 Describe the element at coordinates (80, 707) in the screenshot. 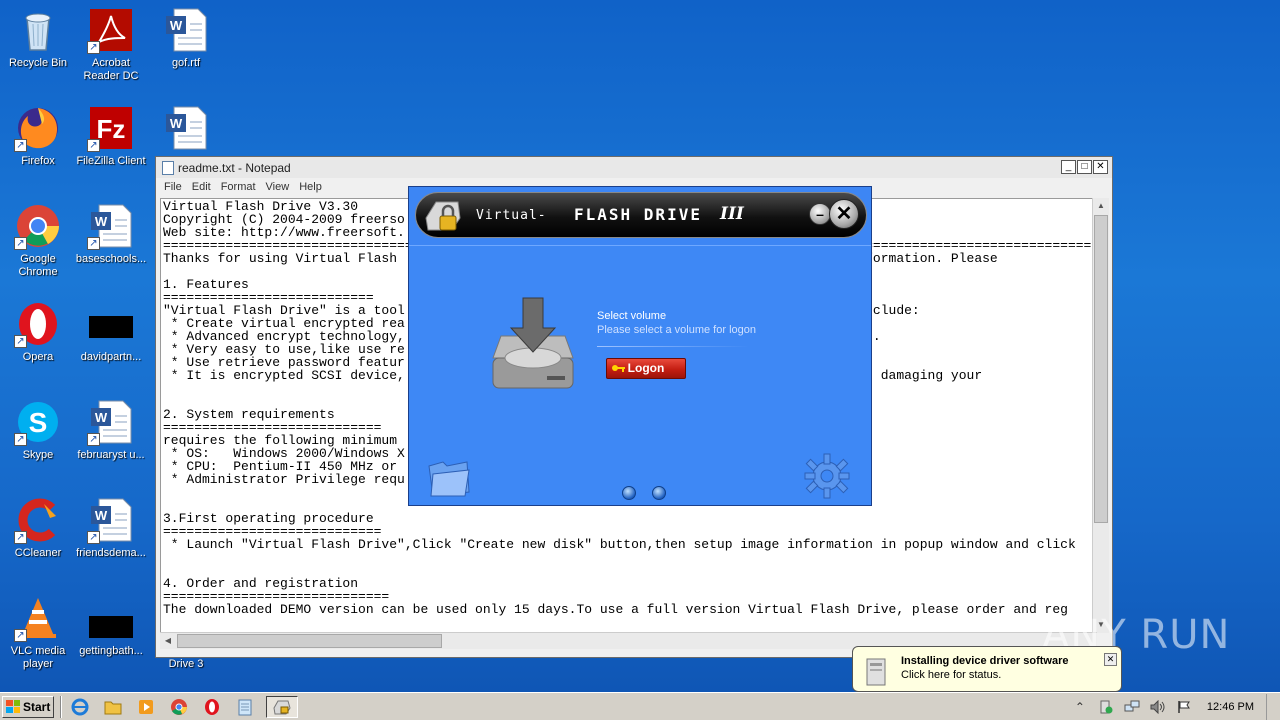

I see `internet-explorer-icon` at that location.